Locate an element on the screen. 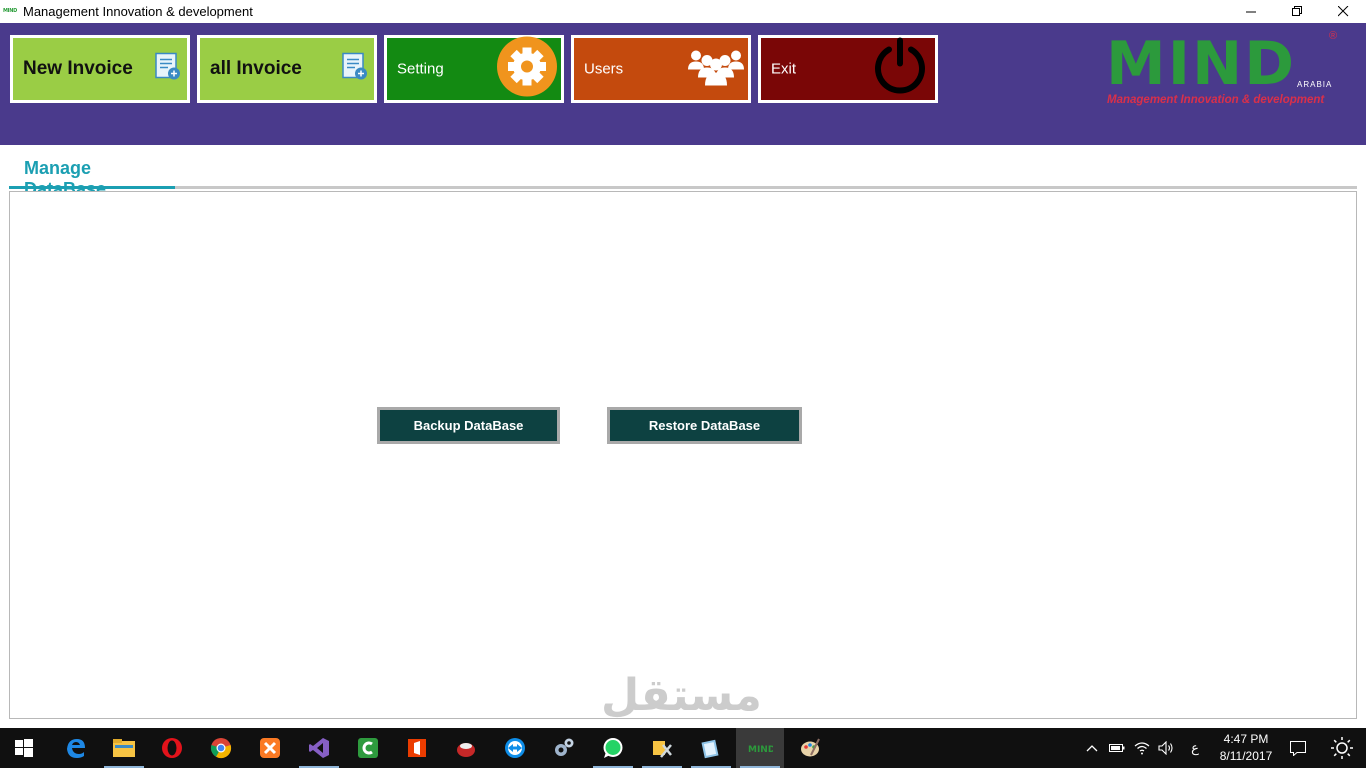 The width and height of the screenshot is (1366, 768). window-title: Management Innovation & development is located at coordinates (138, 11).